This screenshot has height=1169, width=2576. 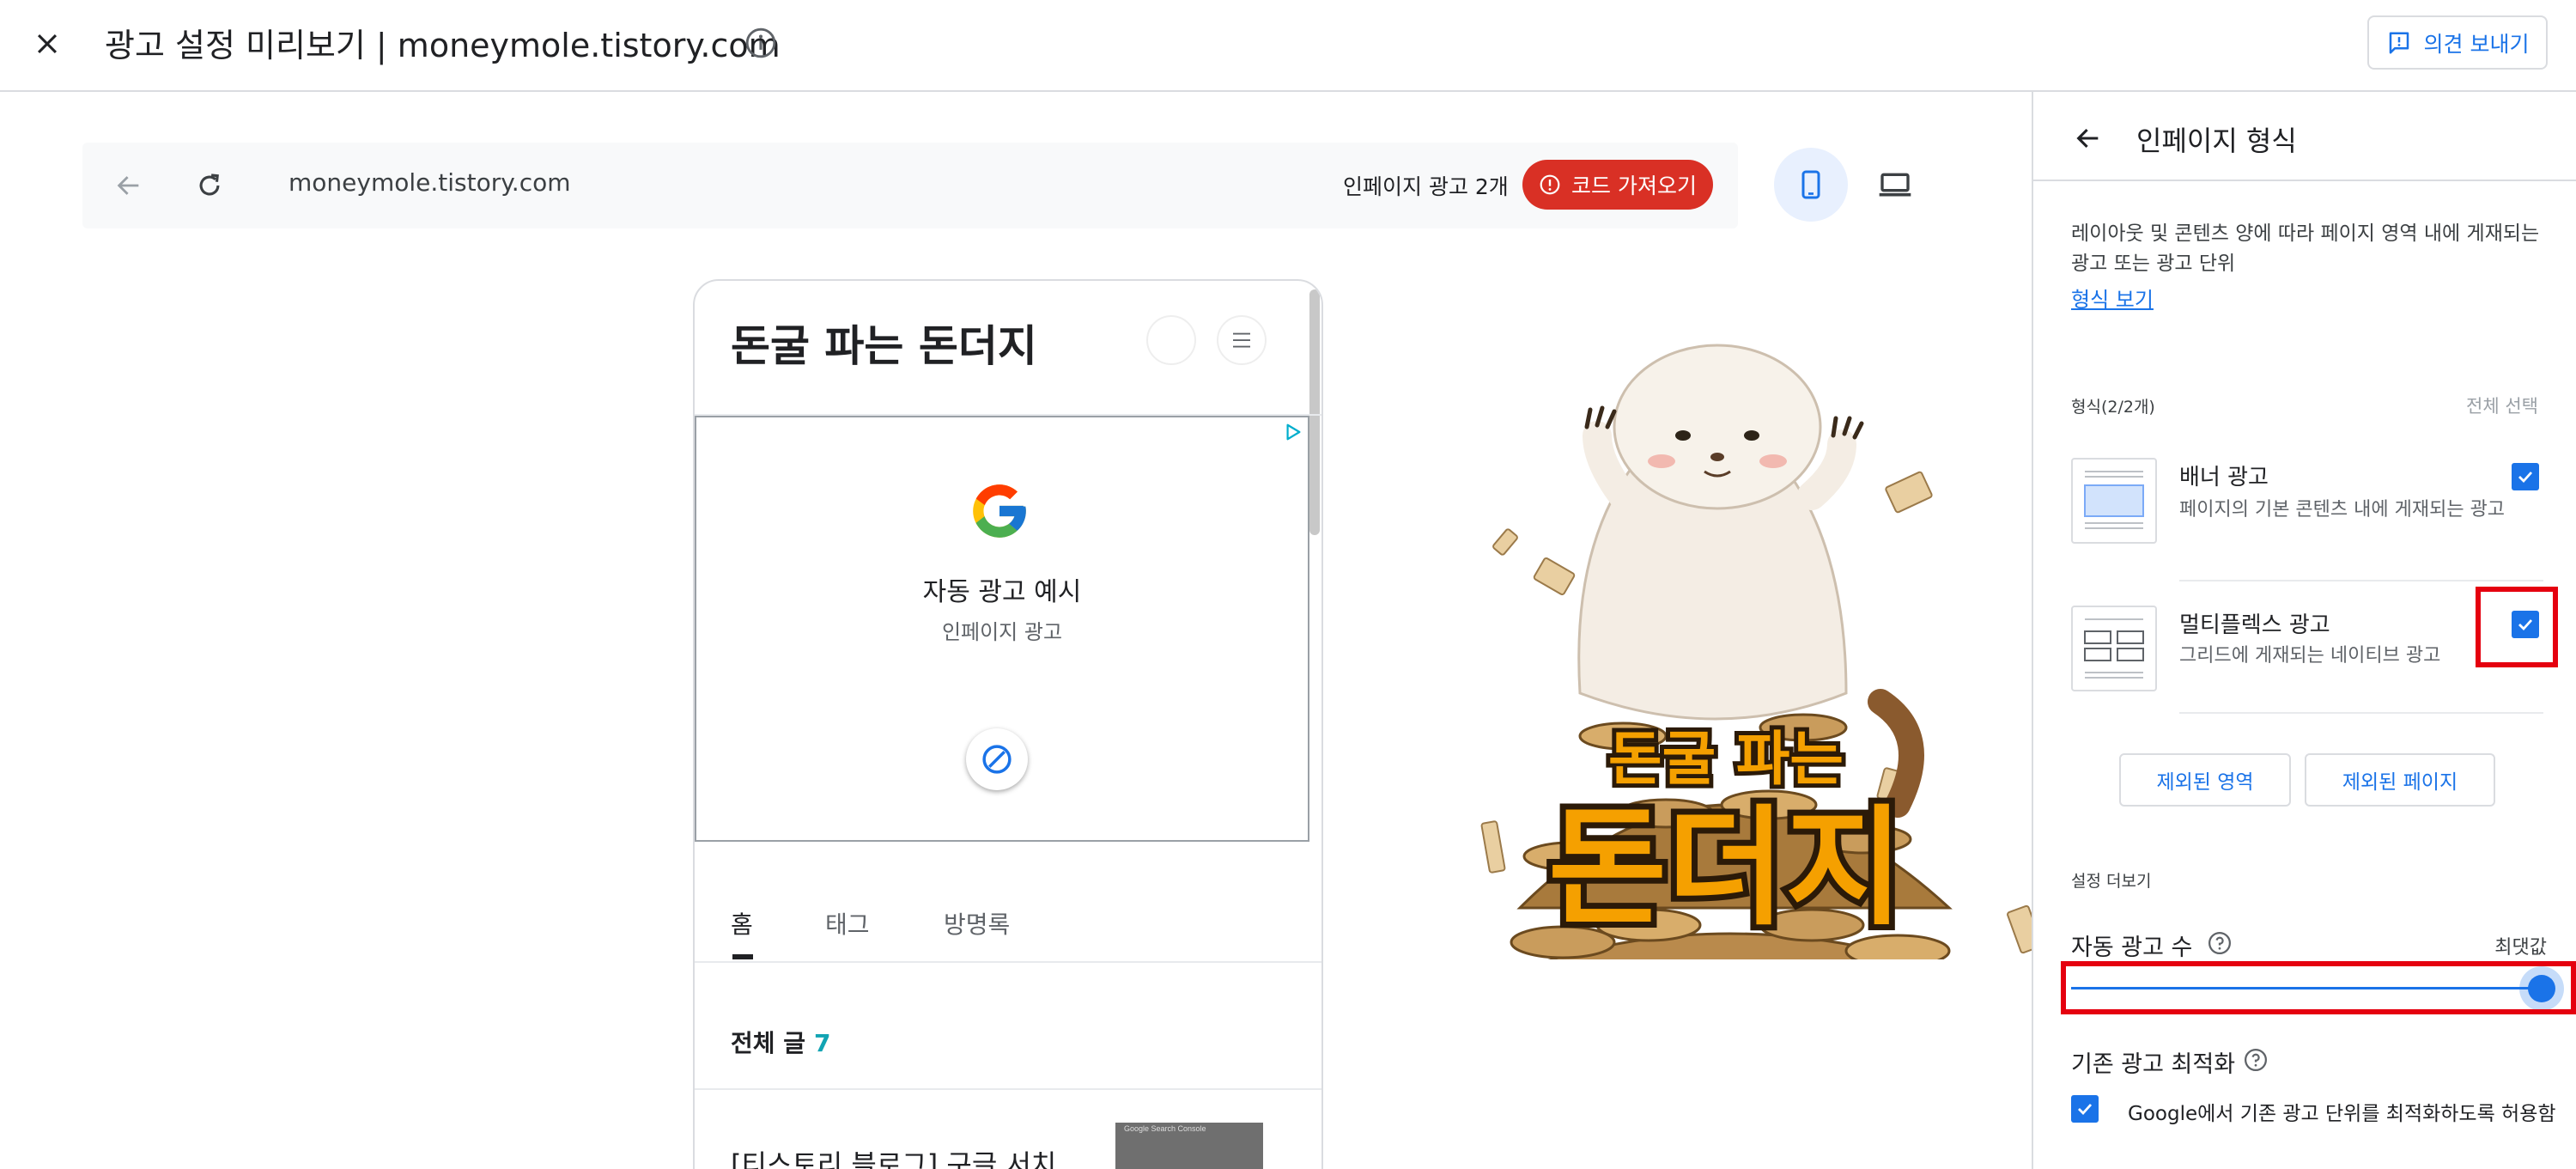 I want to click on tab-home: 홈, so click(x=742, y=924).